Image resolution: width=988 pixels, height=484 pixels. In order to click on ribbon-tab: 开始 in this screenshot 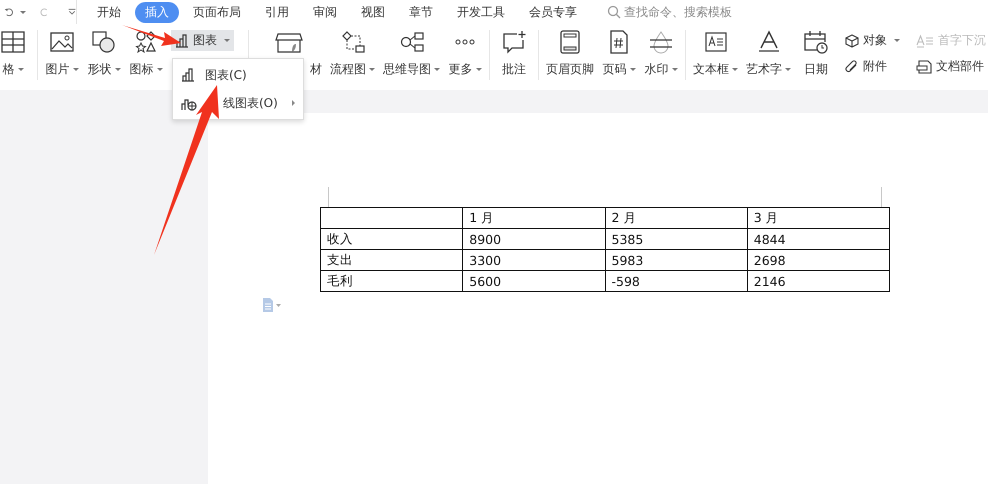, I will do `click(109, 12)`.